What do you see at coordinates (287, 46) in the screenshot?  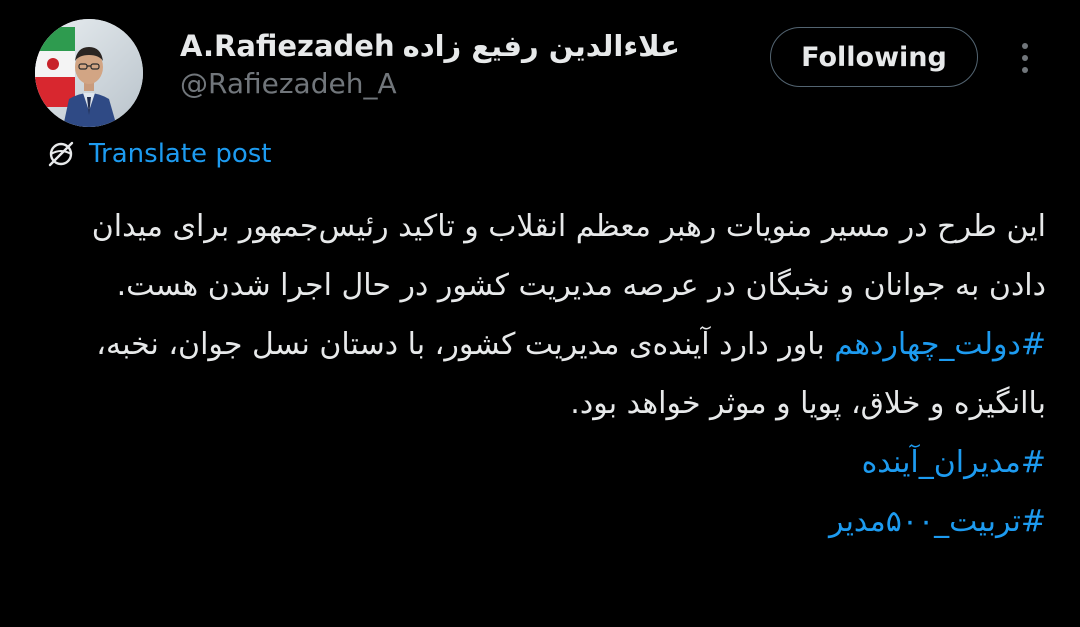 I see `display-name-latin: A.Rafiezadeh` at bounding box center [287, 46].